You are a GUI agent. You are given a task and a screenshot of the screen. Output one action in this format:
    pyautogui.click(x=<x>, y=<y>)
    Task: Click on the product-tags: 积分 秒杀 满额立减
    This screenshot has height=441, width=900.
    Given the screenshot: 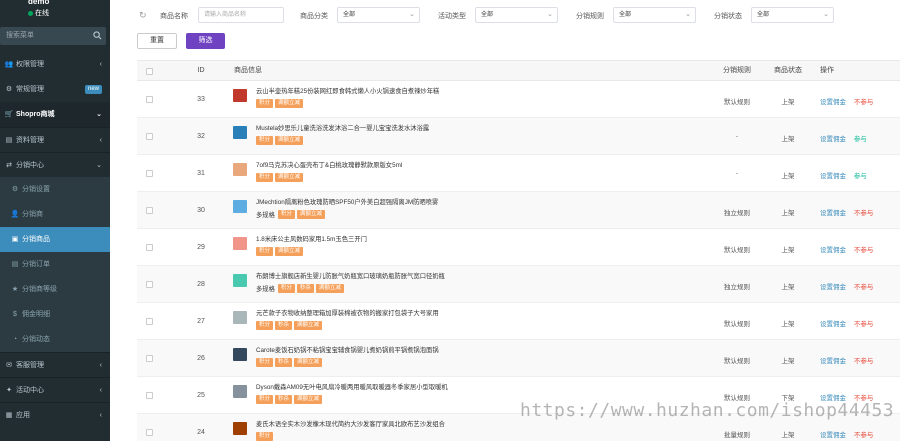 What is the action you would take?
    pyautogui.click(x=290, y=363)
    